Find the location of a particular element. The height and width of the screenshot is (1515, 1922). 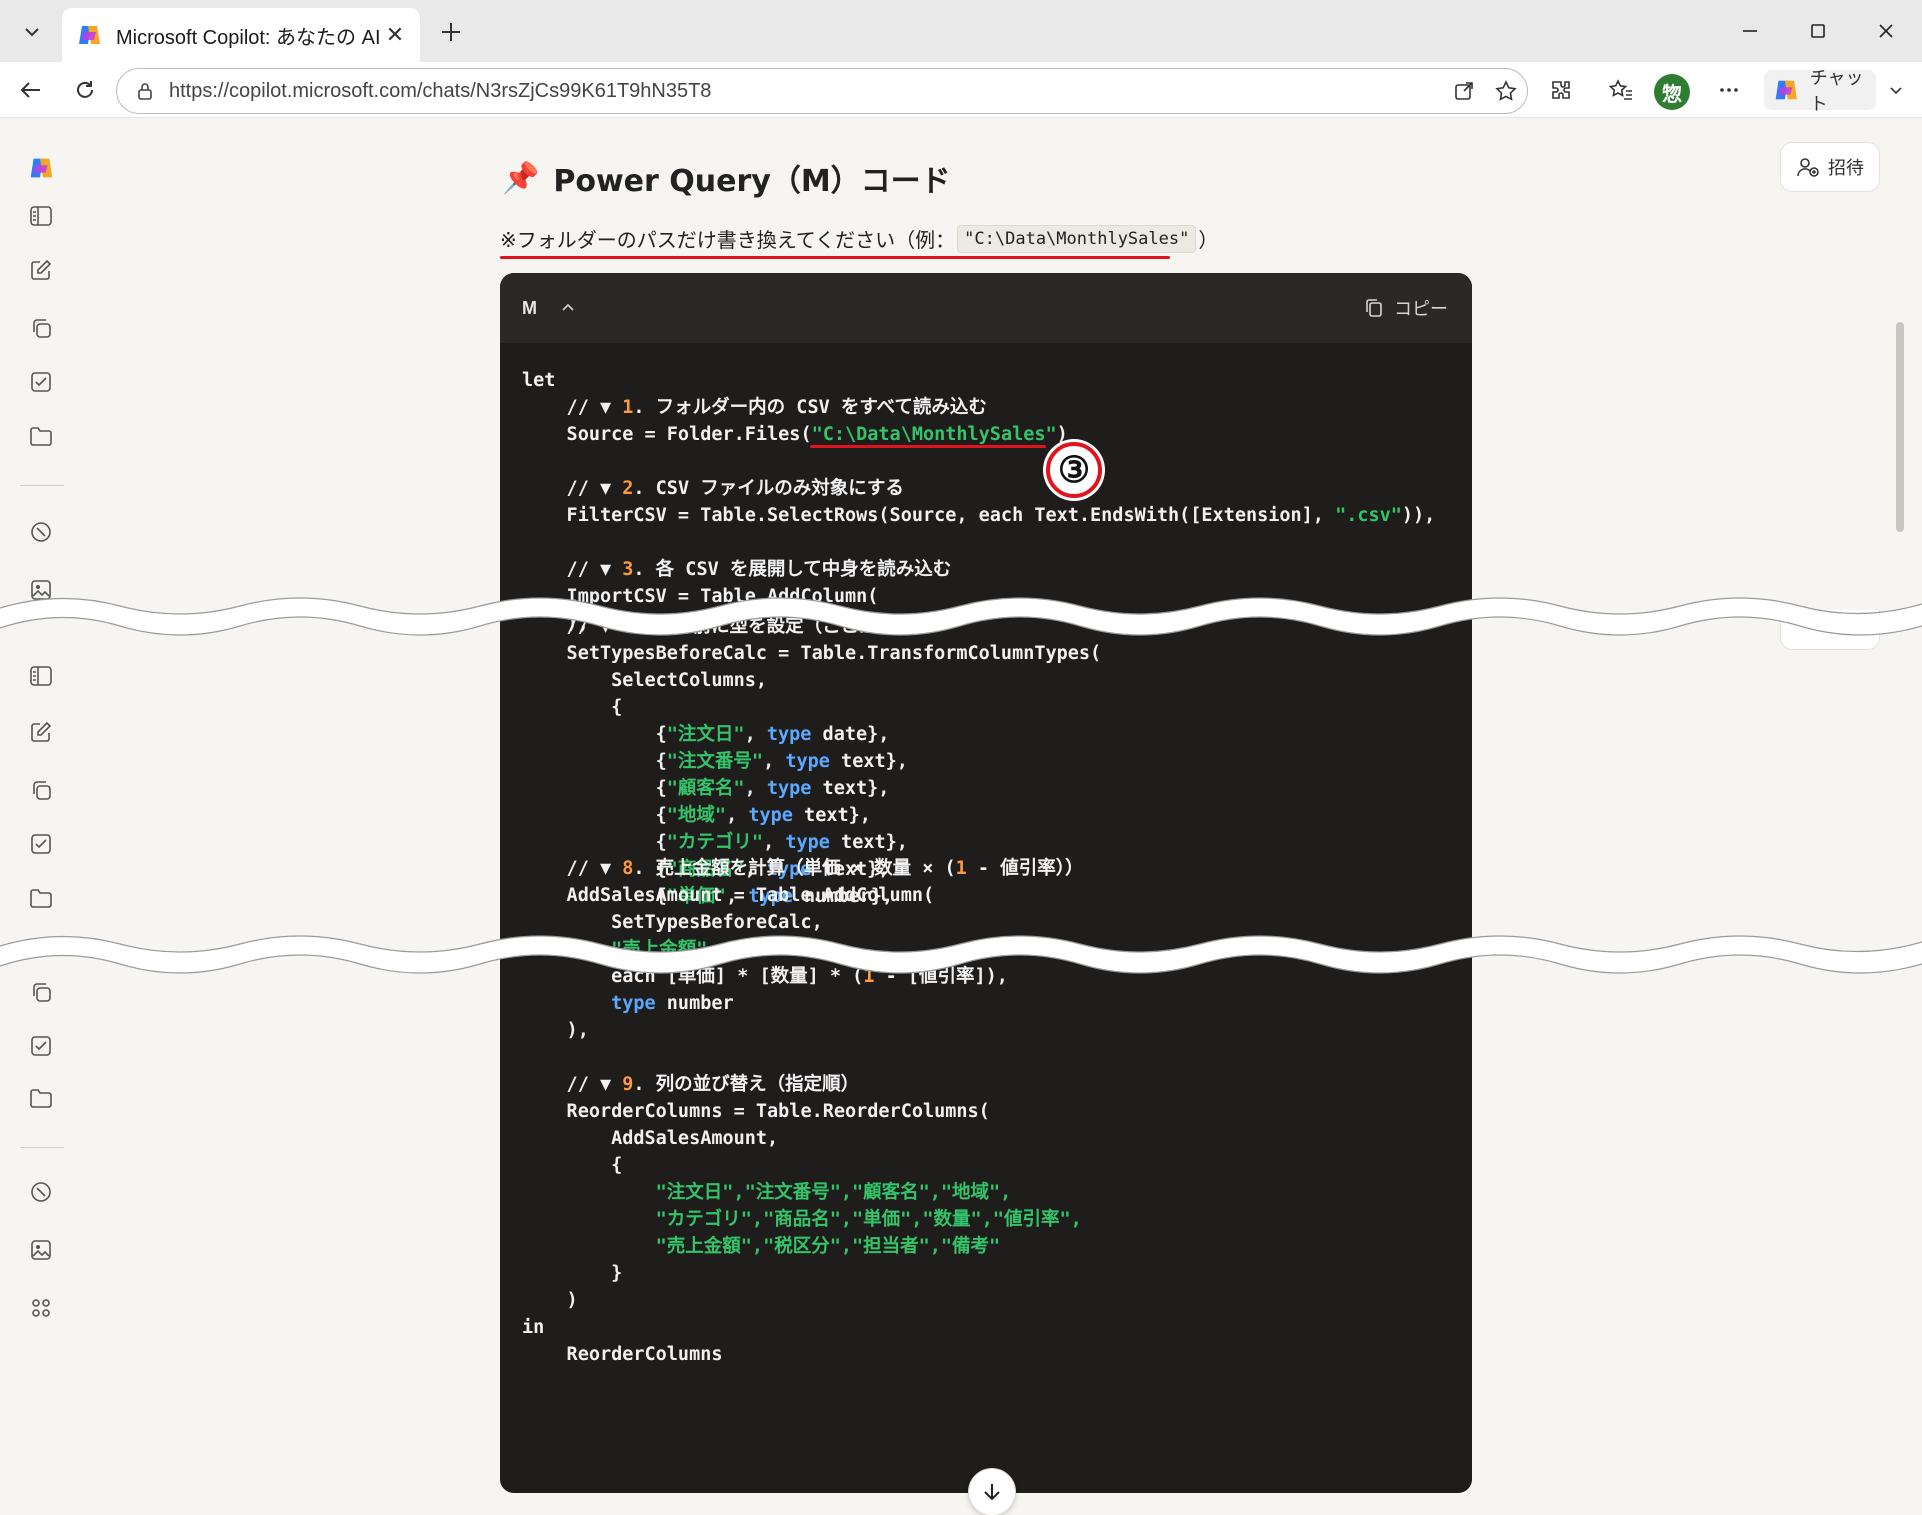

copy-code-button: コピー is located at coordinates (1406, 308).